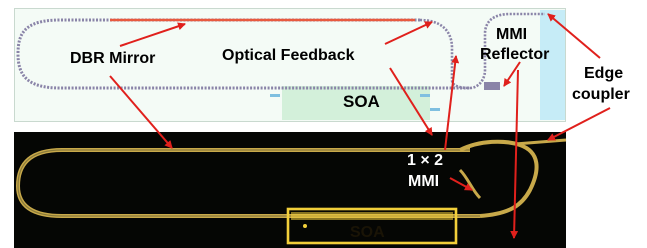 The width and height of the screenshot is (647, 248). I want to click on edge-coupler-label-line1: Edge, so click(604, 73).